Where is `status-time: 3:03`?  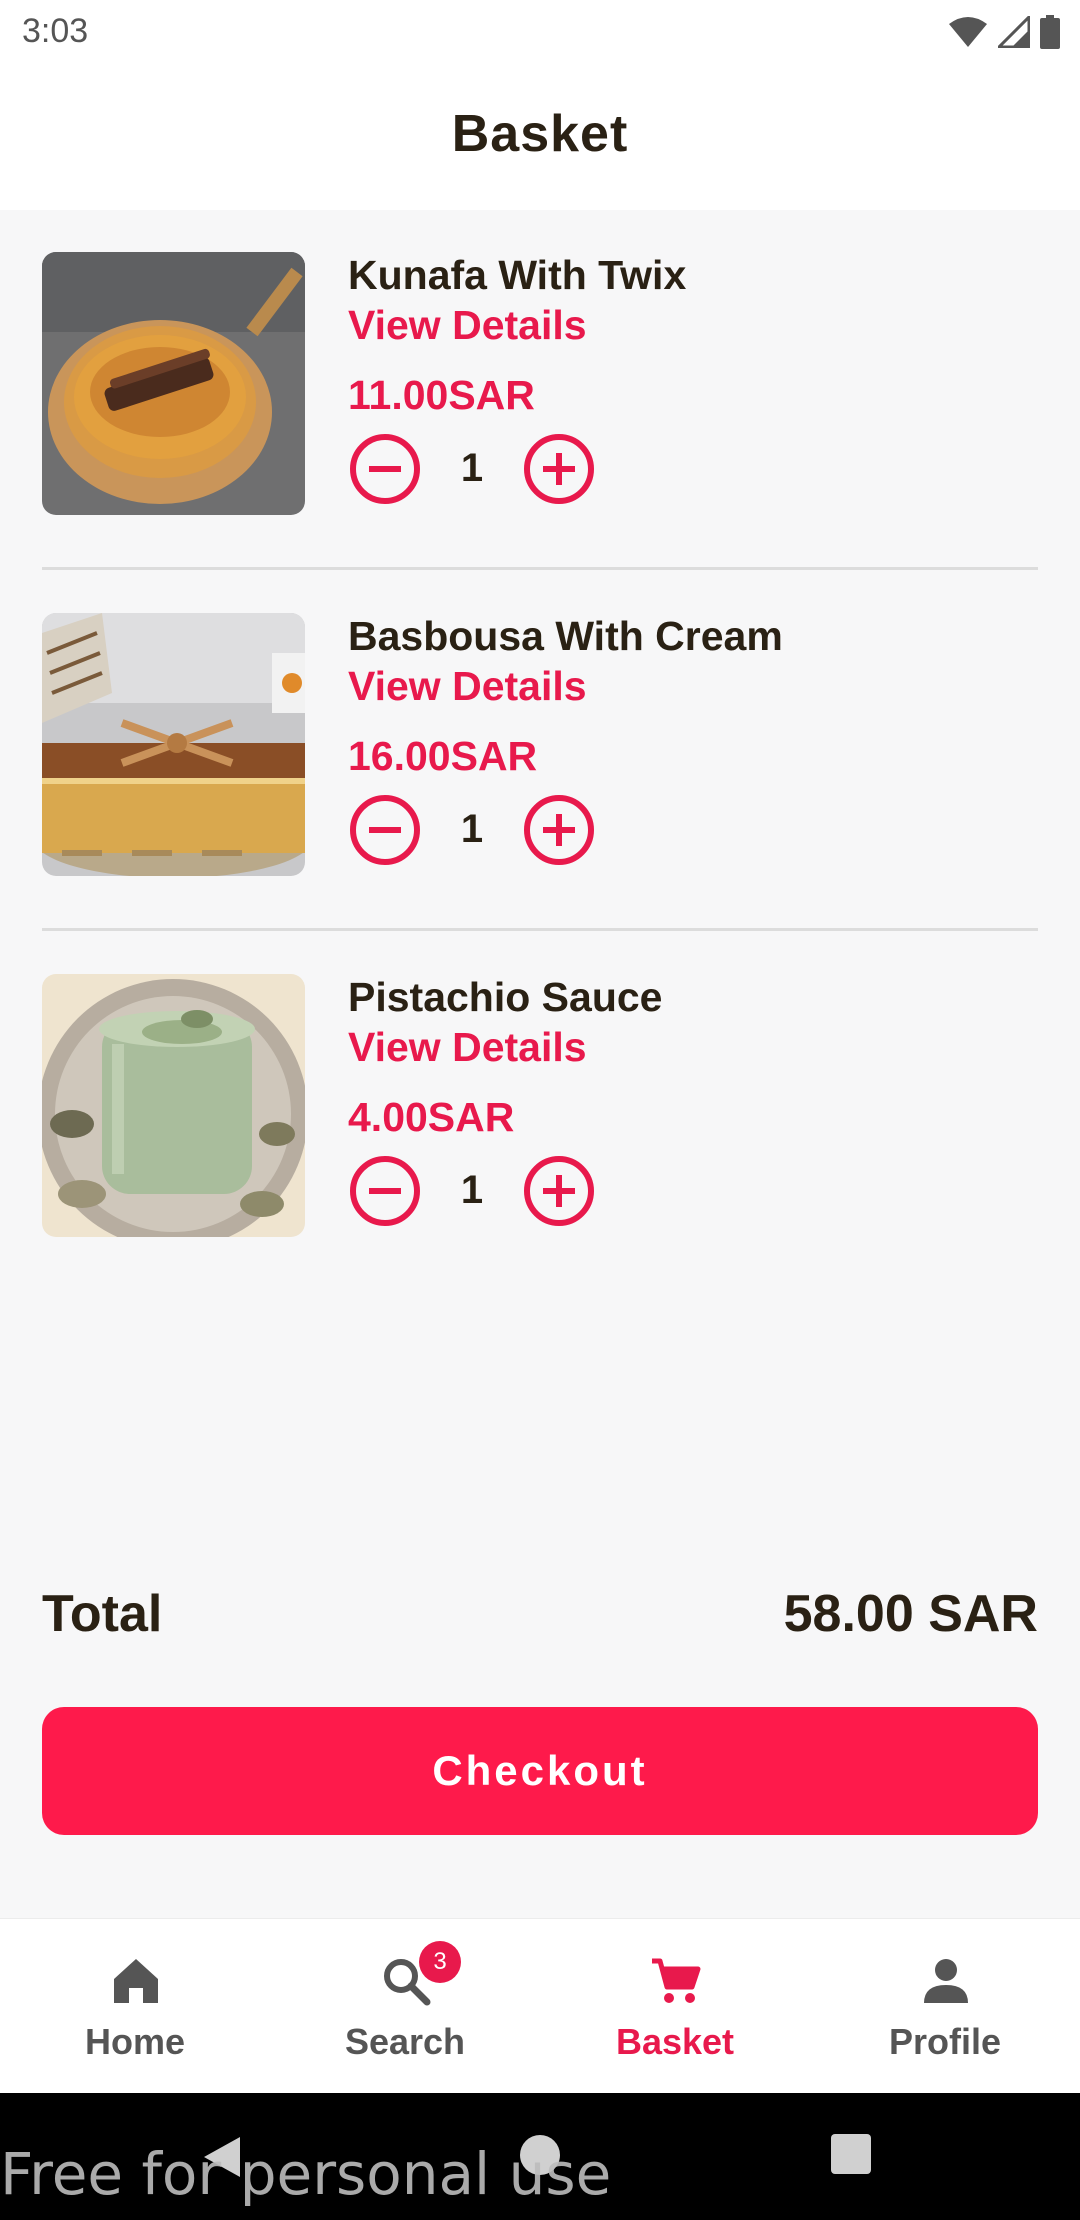
status-time: 3:03 is located at coordinates (55, 31).